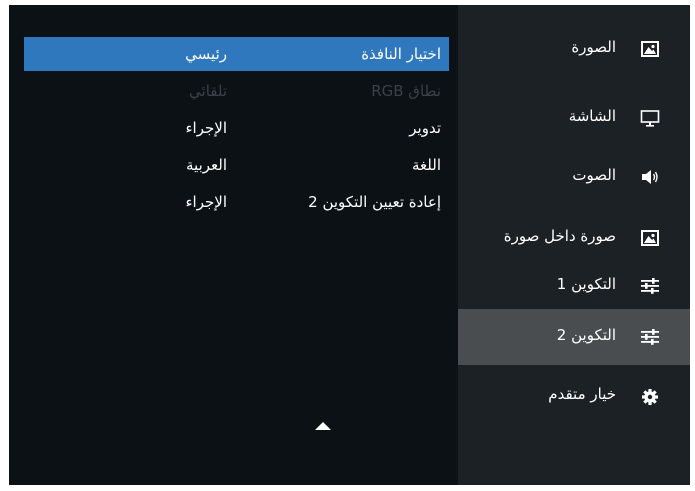 The height and width of the screenshot is (491, 695). Describe the element at coordinates (401, 54) in the screenshot. I see `submenu-row-label: اختيار النافذة` at that location.